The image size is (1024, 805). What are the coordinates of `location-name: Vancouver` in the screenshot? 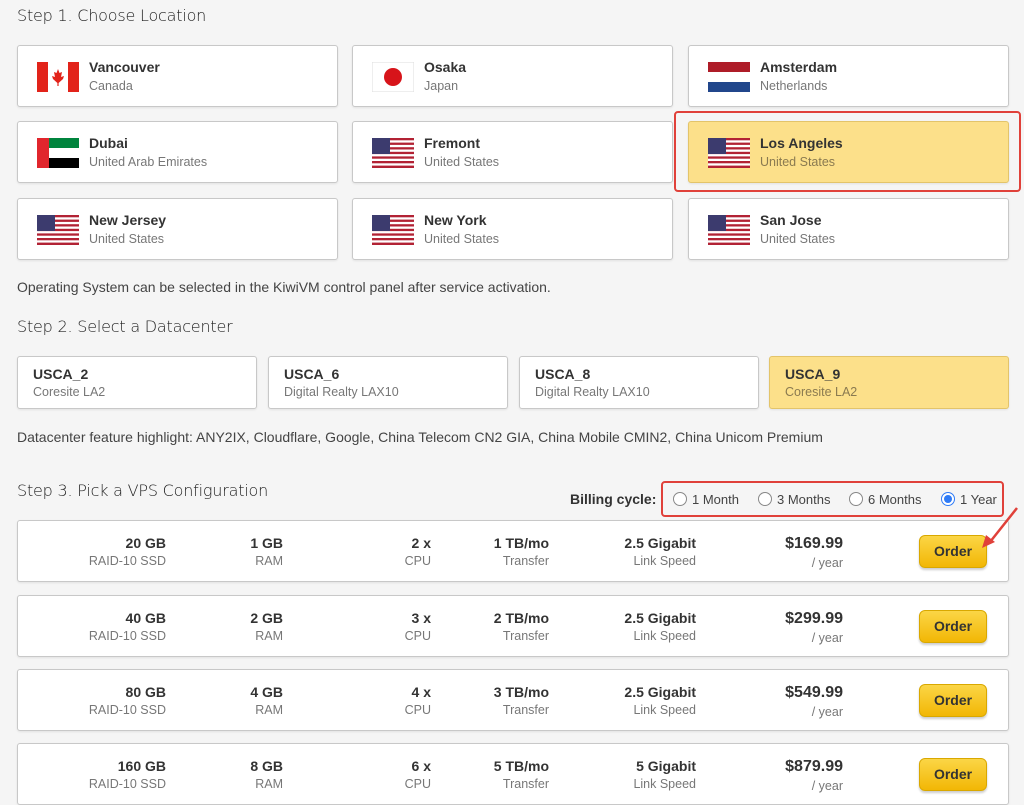 It's located at (124, 67).